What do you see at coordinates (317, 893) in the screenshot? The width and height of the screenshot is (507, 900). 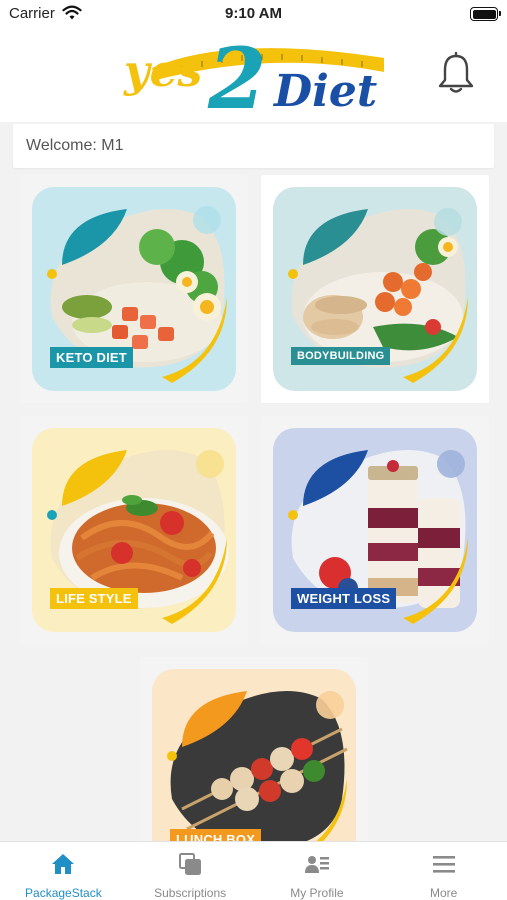 I see `tab-label: My Profile` at bounding box center [317, 893].